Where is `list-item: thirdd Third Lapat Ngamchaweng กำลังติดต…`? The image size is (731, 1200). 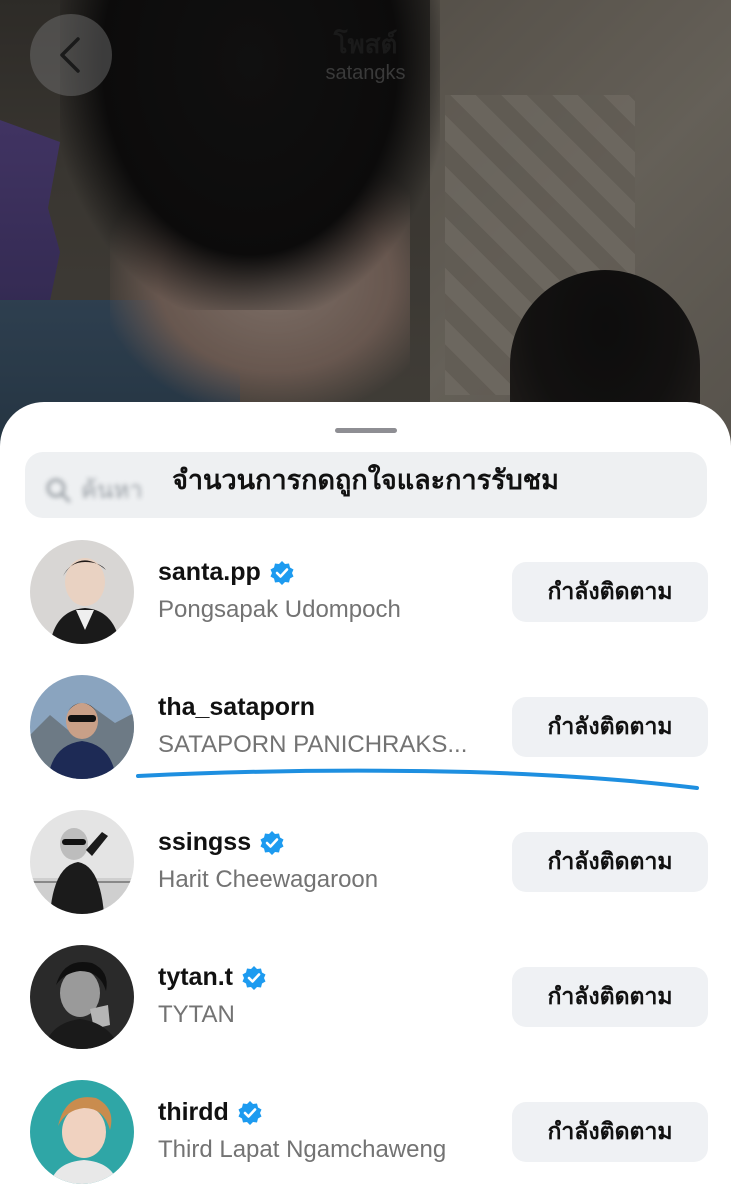
list-item: thirdd Third Lapat Ngamchaweng กำลังติดต… is located at coordinates (365, 1140).